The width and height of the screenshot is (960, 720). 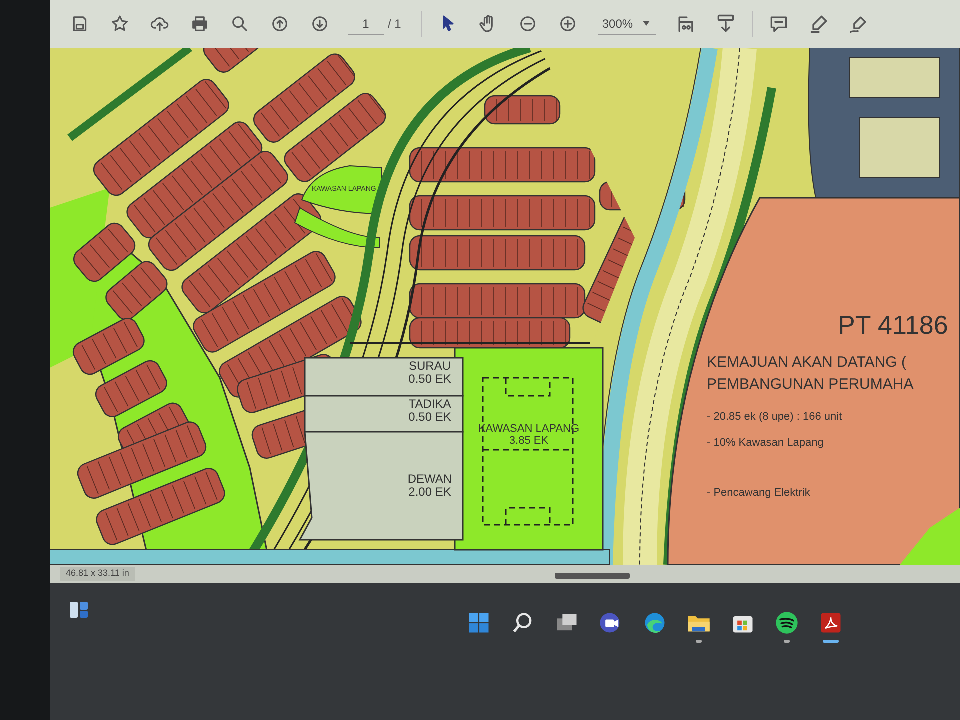 I want to click on zoom-out-icon, so click(x=528, y=24).